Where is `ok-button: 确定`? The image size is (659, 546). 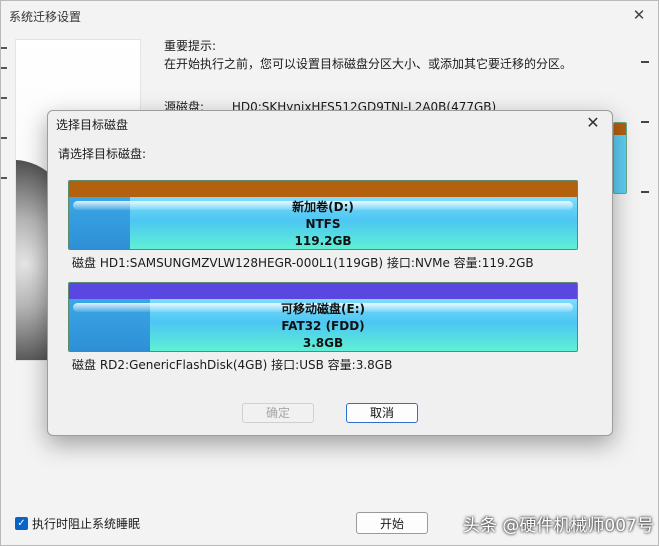
ok-button: 确定 is located at coordinates (278, 413).